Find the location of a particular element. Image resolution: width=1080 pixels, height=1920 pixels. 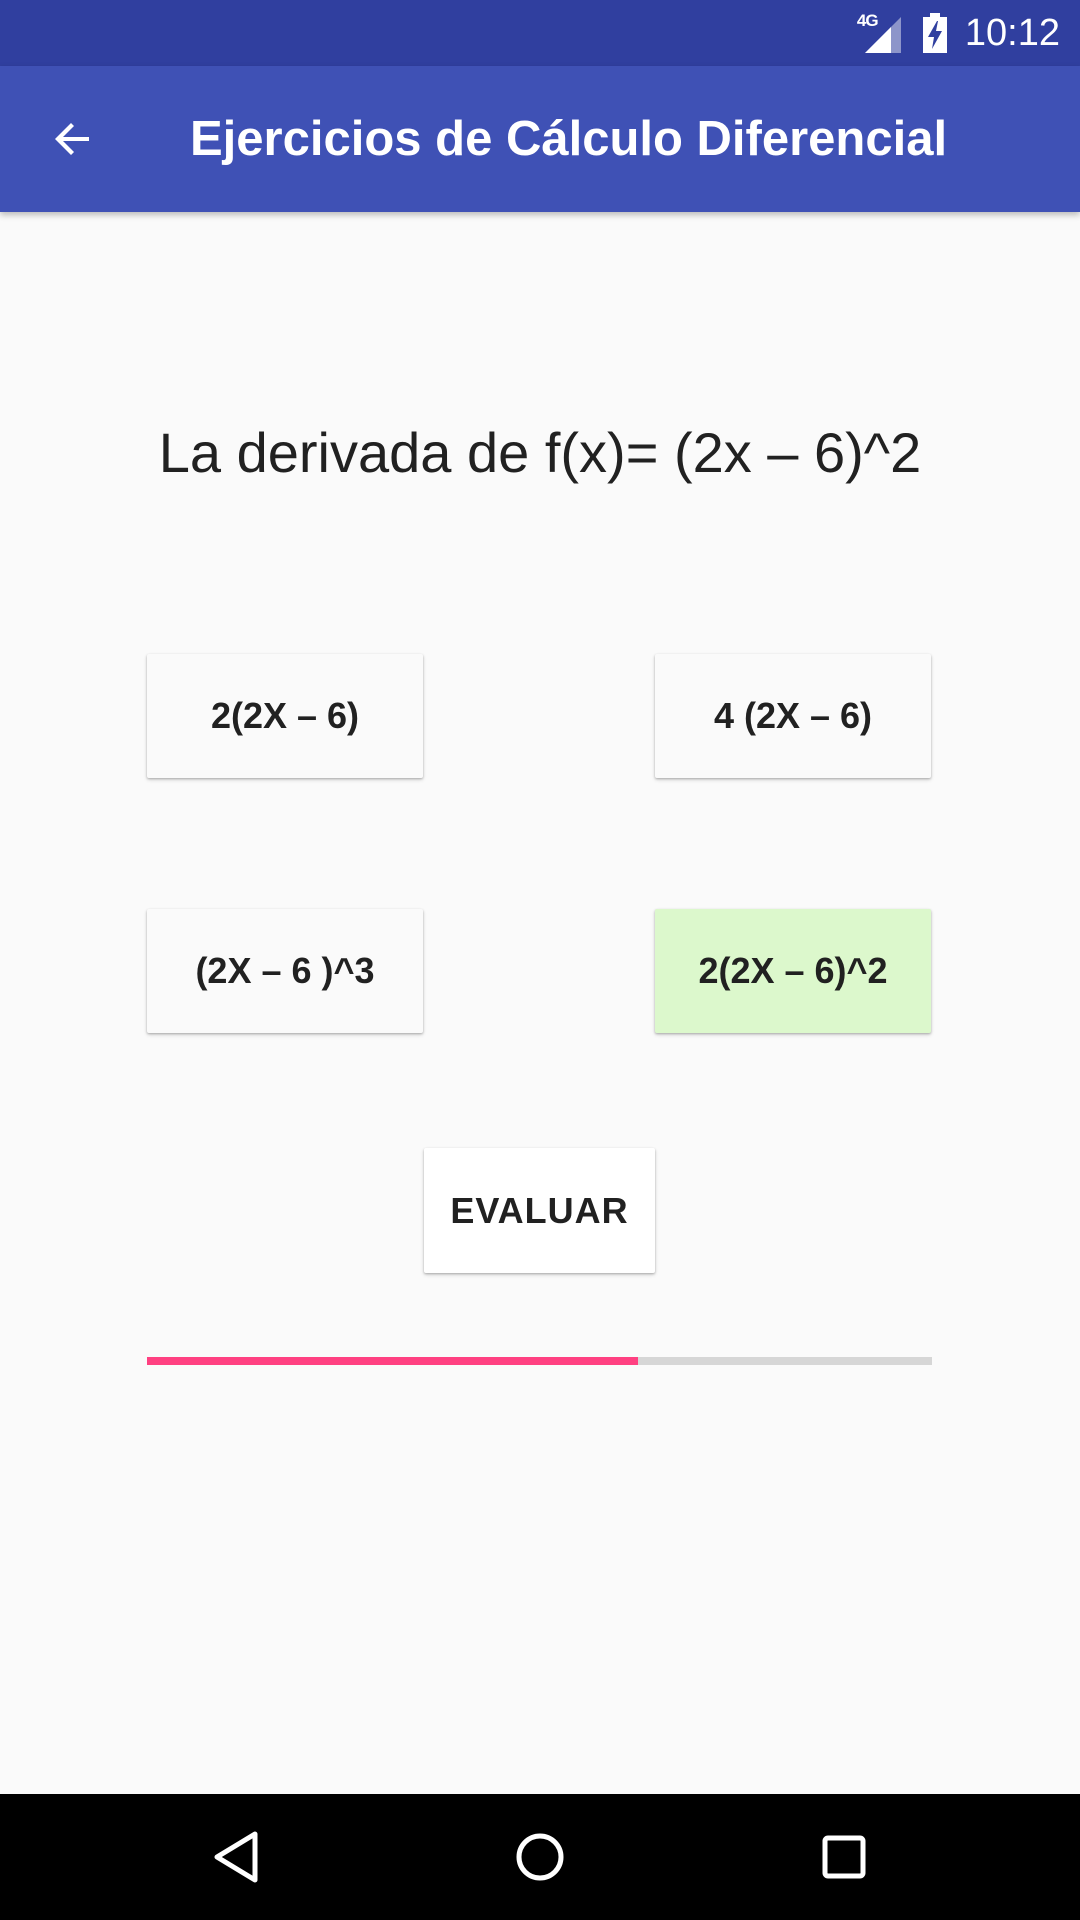

status-bar: 4G 10:12 is located at coordinates (540, 33).